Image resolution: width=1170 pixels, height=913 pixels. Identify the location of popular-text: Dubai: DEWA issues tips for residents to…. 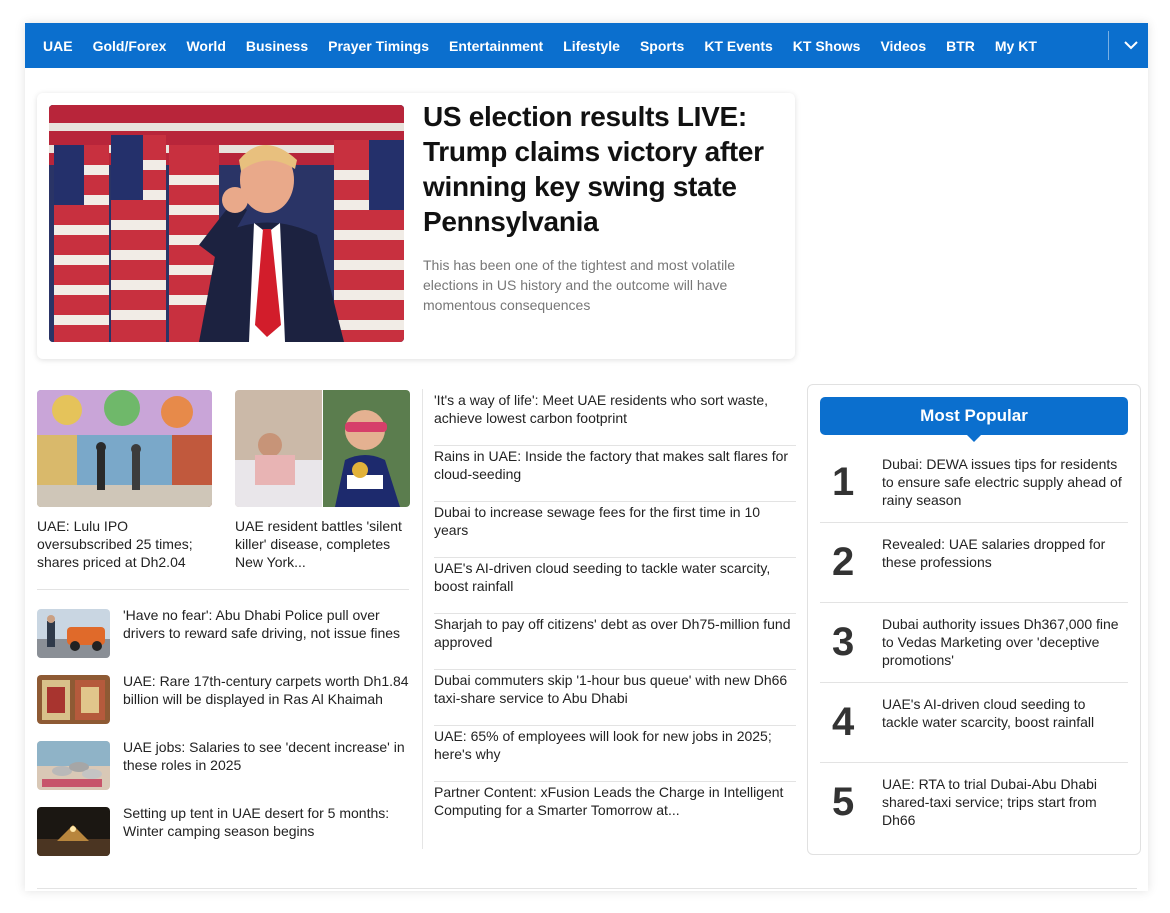
(1003, 482).